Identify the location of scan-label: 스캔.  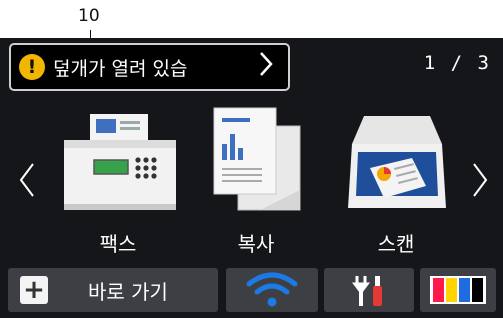
(396, 244).